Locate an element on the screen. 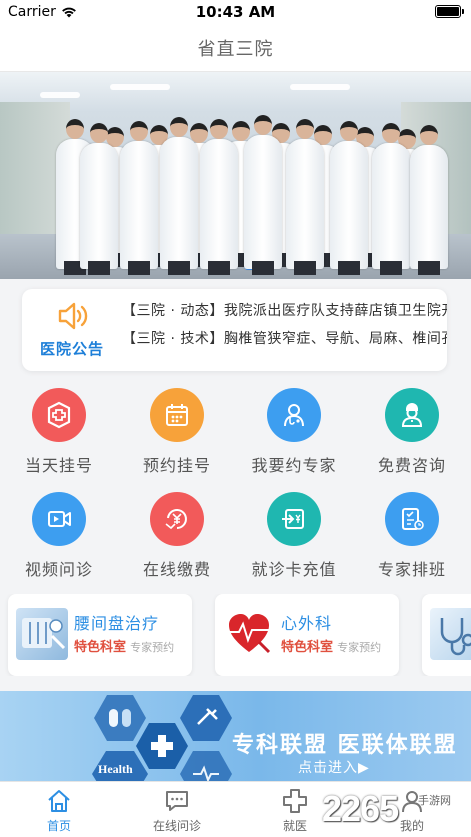 The height and width of the screenshot is (837, 471). service-label: 我要约专家 is located at coordinates (294, 465).